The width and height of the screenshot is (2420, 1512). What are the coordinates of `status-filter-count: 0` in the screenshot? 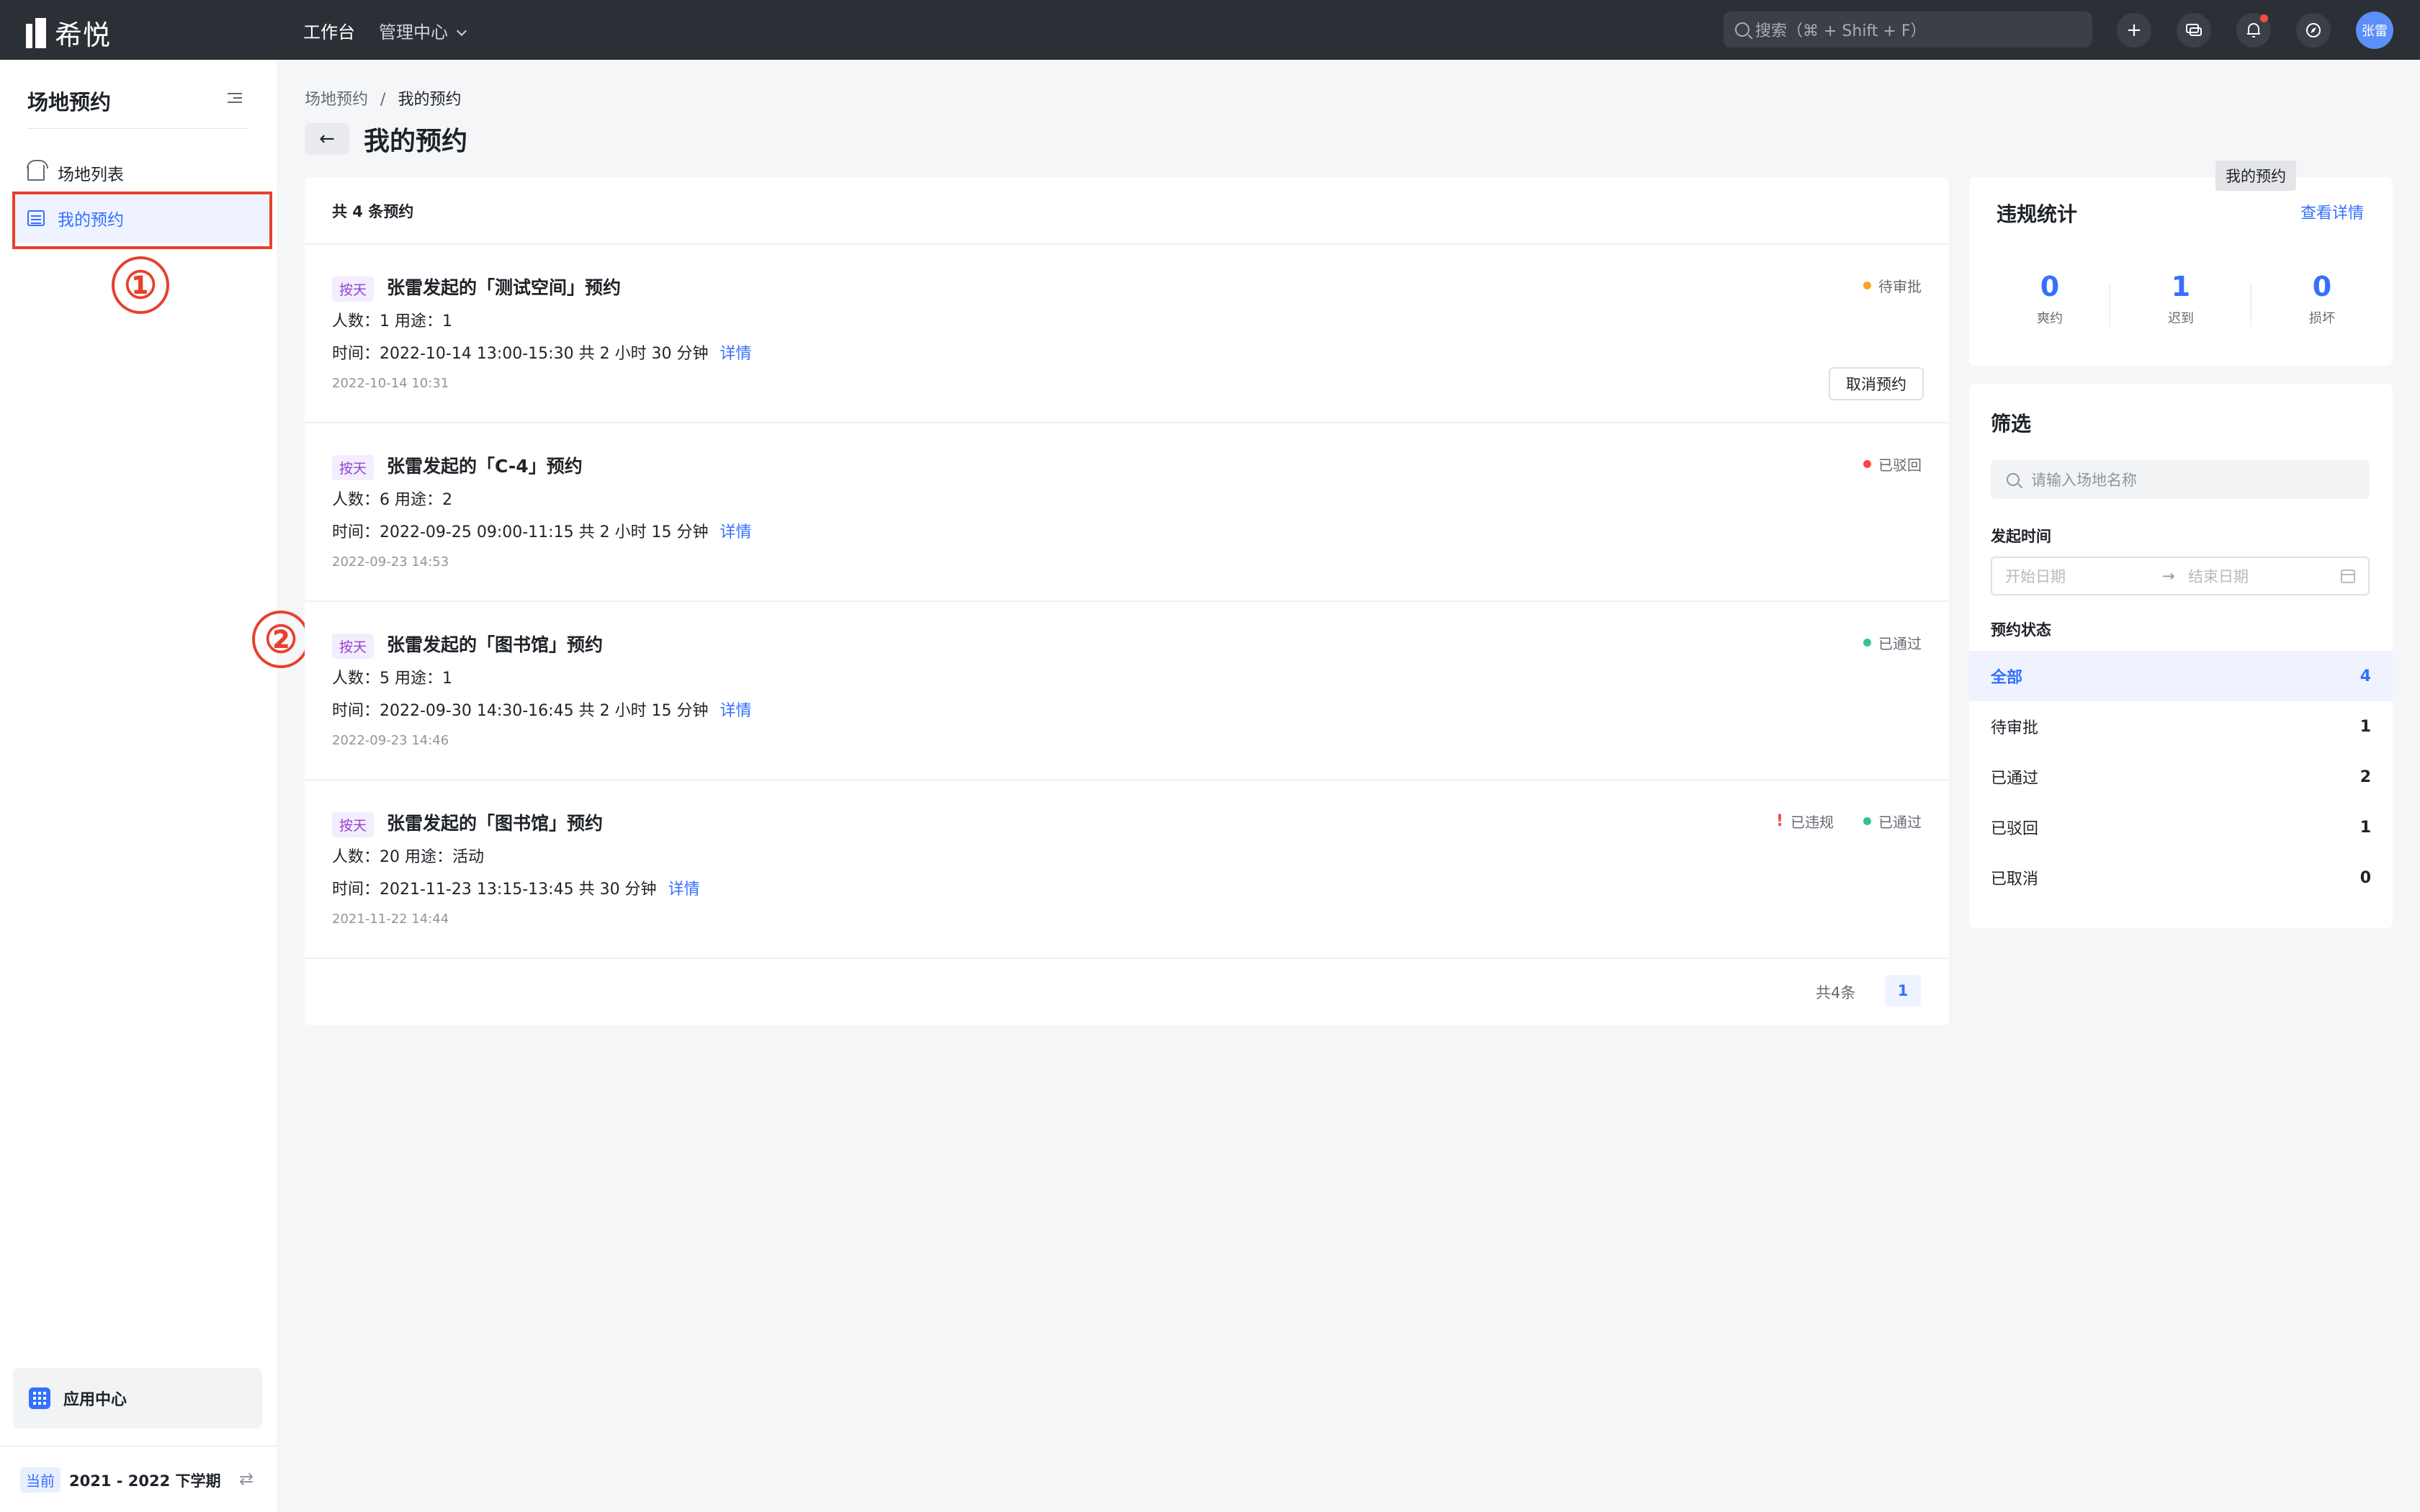 It's located at (2365, 877).